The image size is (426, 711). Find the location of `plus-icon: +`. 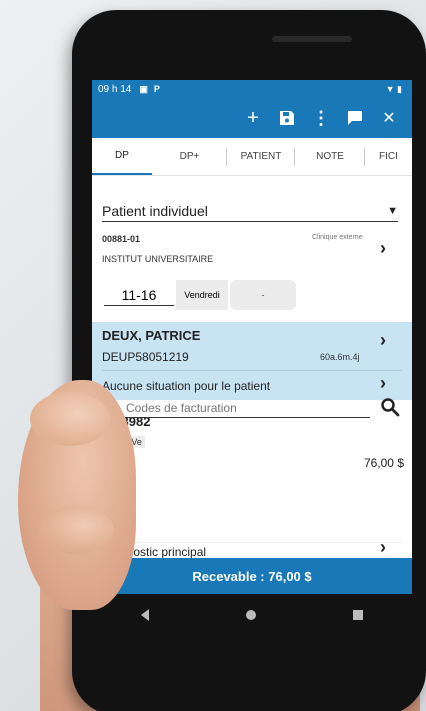

plus-icon: + is located at coordinates (253, 117).